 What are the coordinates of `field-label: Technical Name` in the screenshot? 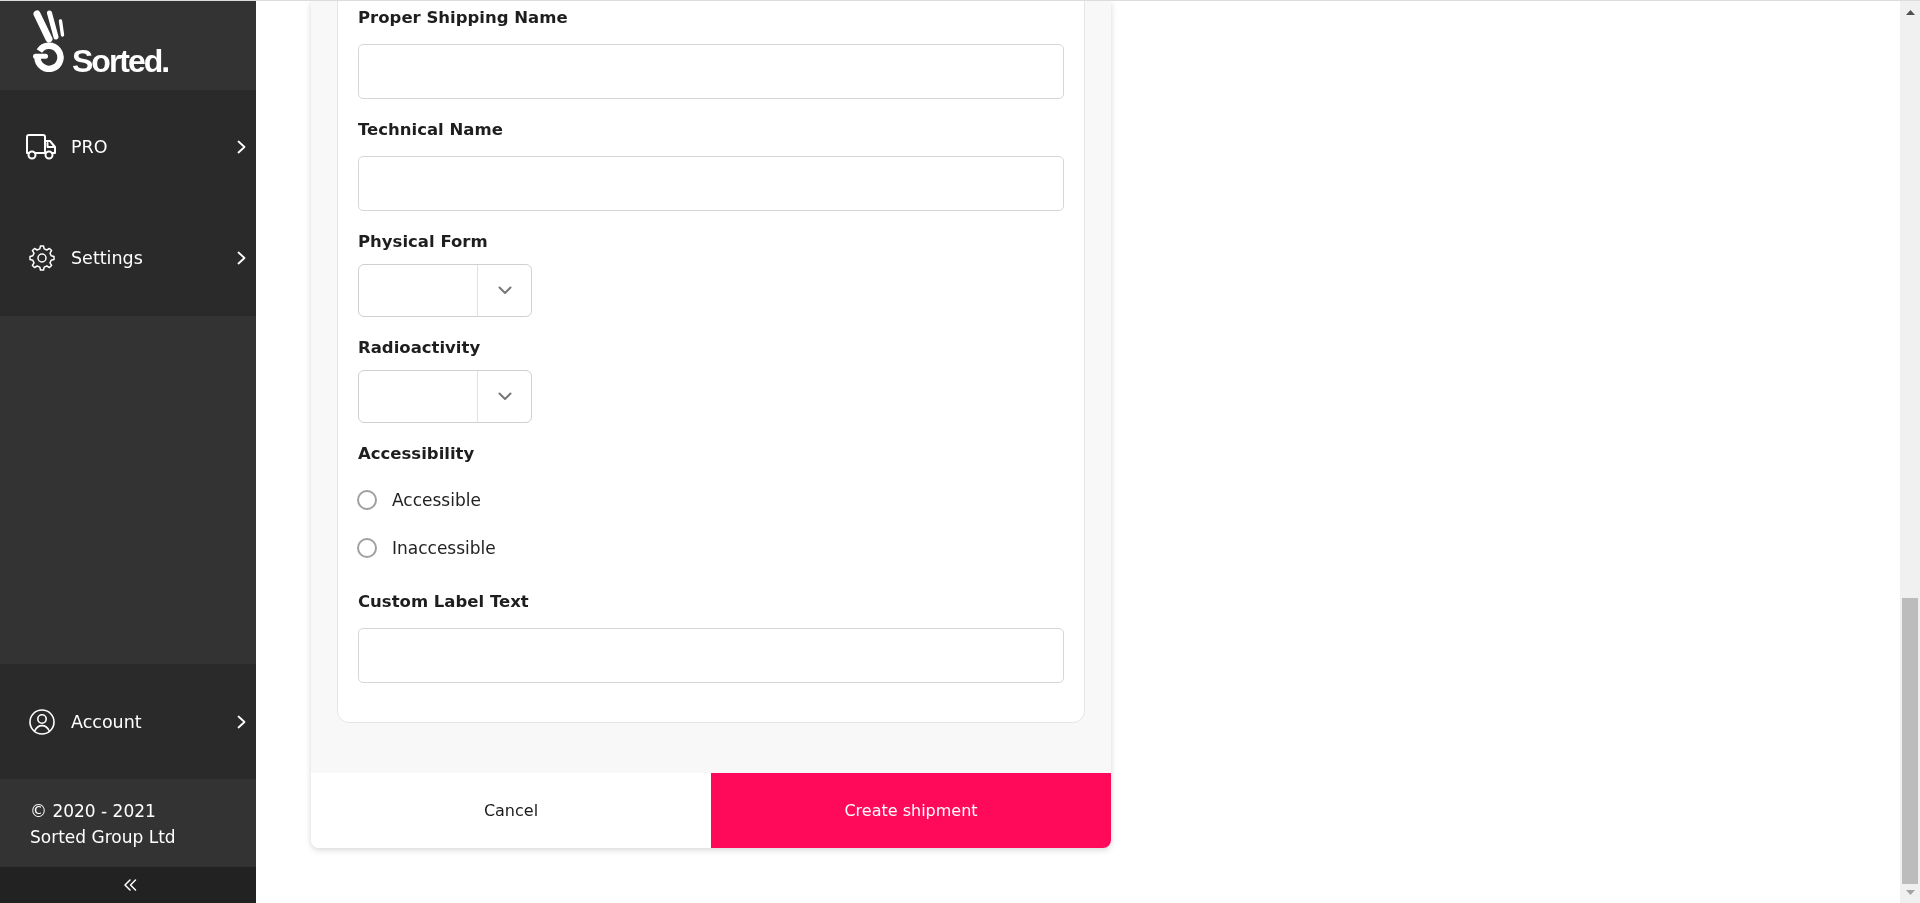 It's located at (430, 130).